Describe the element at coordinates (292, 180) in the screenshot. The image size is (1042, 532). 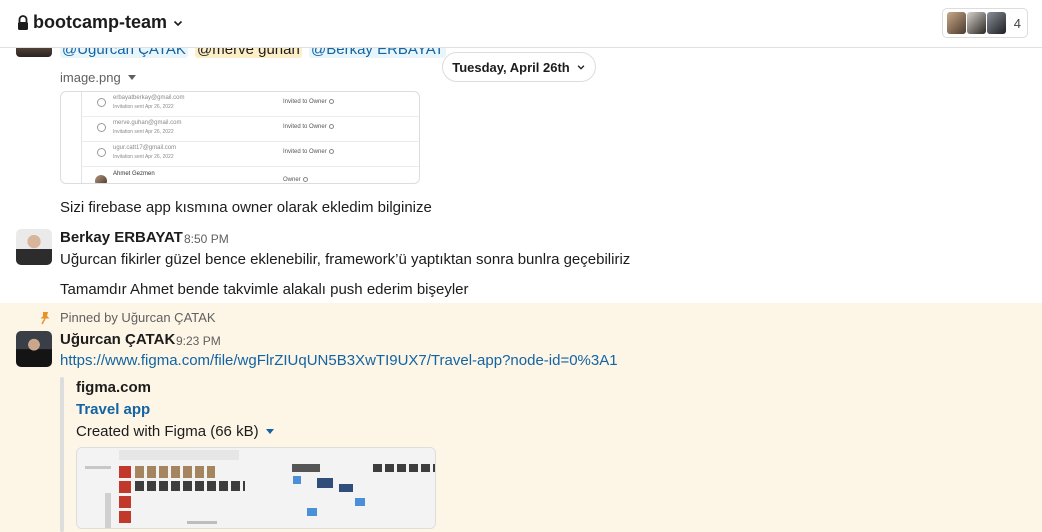
I see `invite-role-label: Owner` at that location.